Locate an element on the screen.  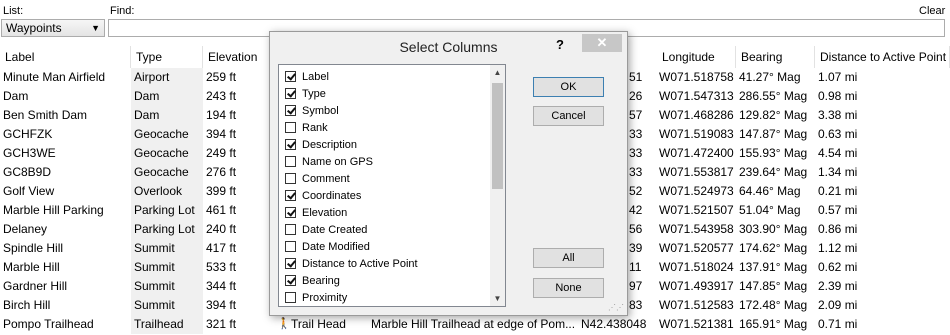
cell-longitude: W071.524973 is located at coordinates (696, 191).